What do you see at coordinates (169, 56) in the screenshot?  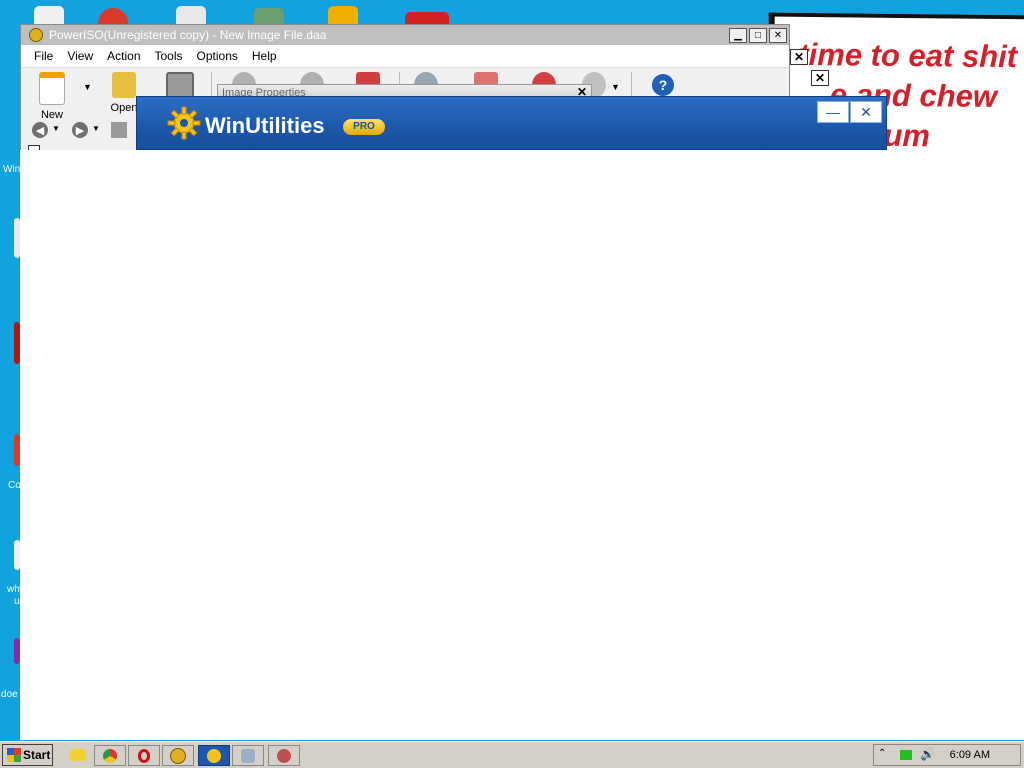 I see `menu-tools: Tools` at bounding box center [169, 56].